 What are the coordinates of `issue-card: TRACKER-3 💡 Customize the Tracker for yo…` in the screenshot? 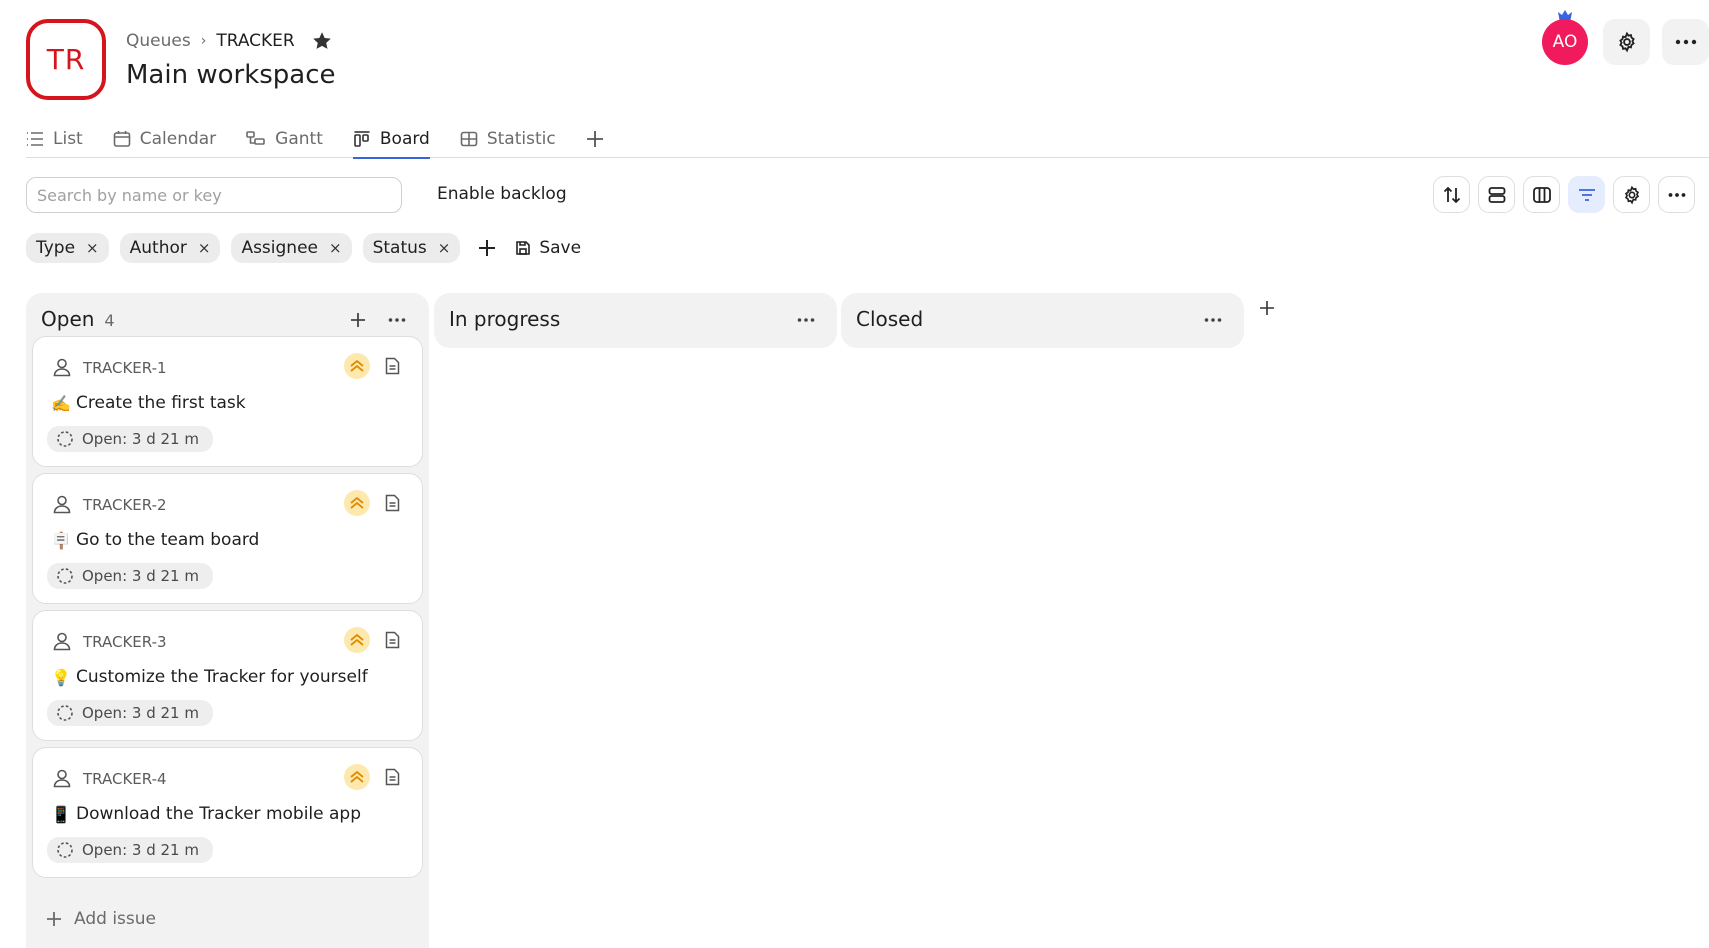 It's located at (227, 675).